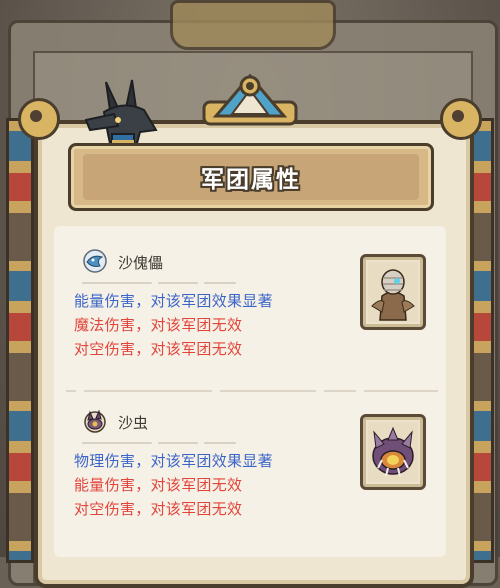 The image size is (500, 588). What do you see at coordinates (158, 485) in the screenshot?
I see `effect-line: 能量伤害，对该军团无效` at bounding box center [158, 485].